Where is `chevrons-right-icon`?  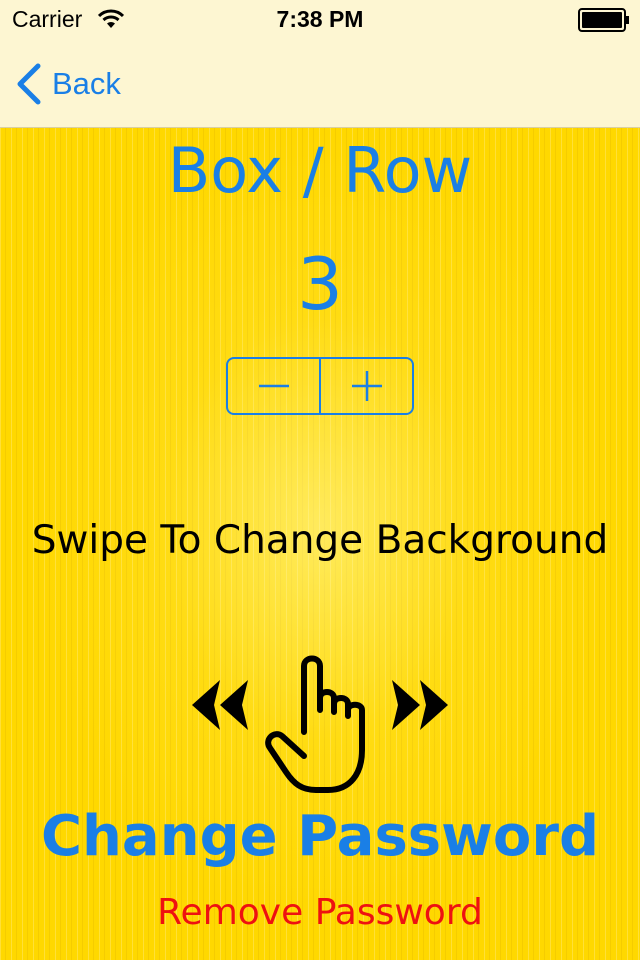
chevrons-right-icon is located at coordinates (420, 705).